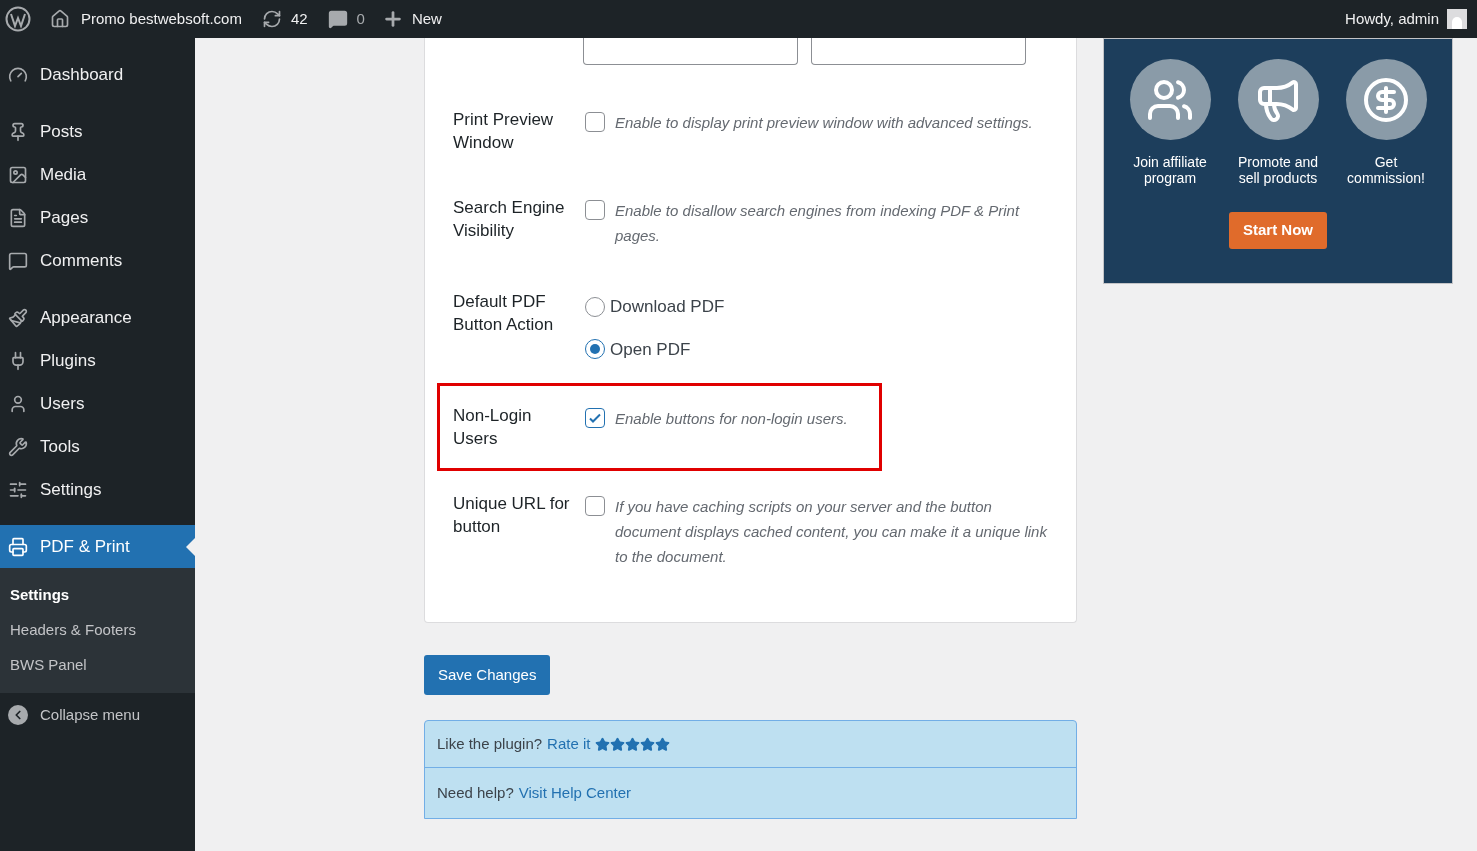  What do you see at coordinates (18, 174) in the screenshot?
I see `media-icon` at bounding box center [18, 174].